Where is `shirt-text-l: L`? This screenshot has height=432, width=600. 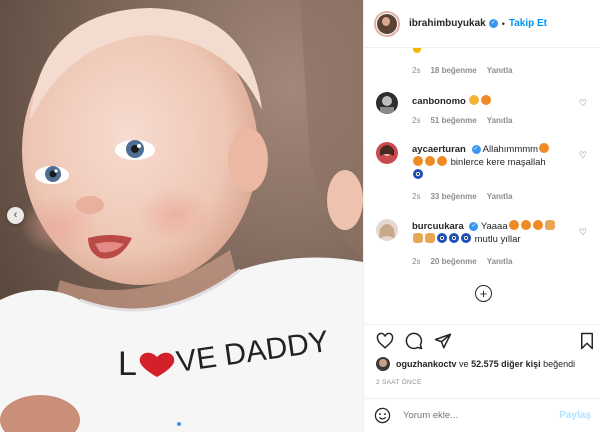
shirt-text-l: L is located at coordinates (127, 364).